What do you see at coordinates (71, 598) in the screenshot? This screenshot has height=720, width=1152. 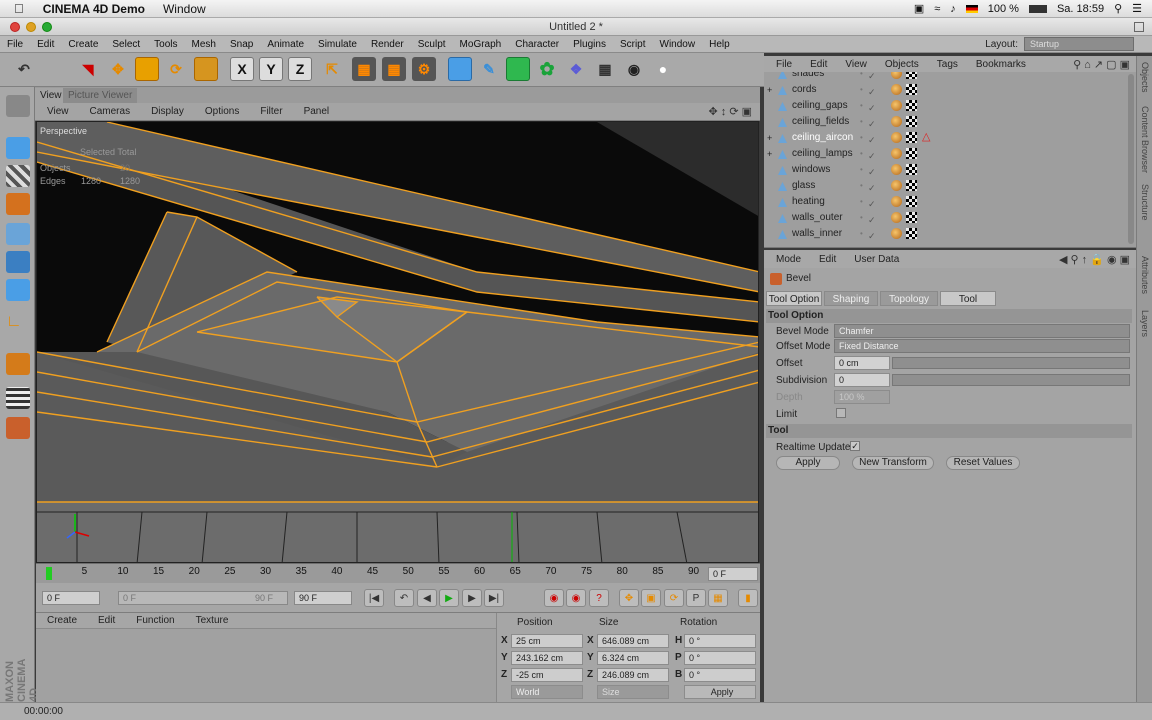 I see `start-frame-field: 0 F` at bounding box center [71, 598].